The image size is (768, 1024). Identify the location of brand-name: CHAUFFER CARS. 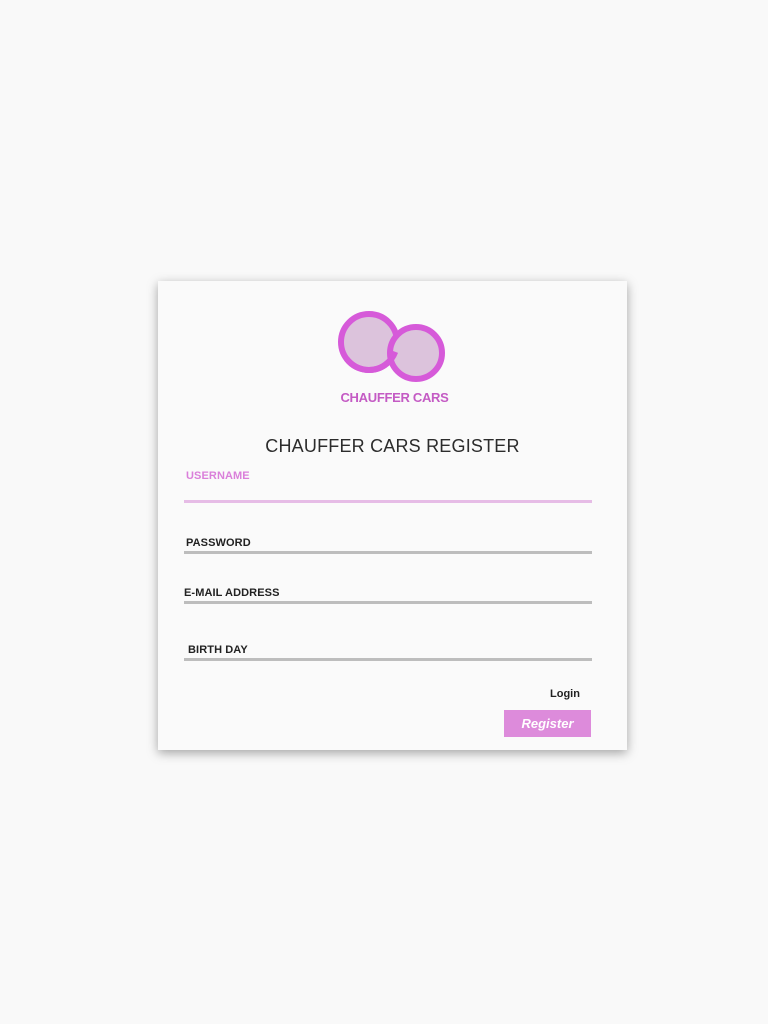
(394, 397).